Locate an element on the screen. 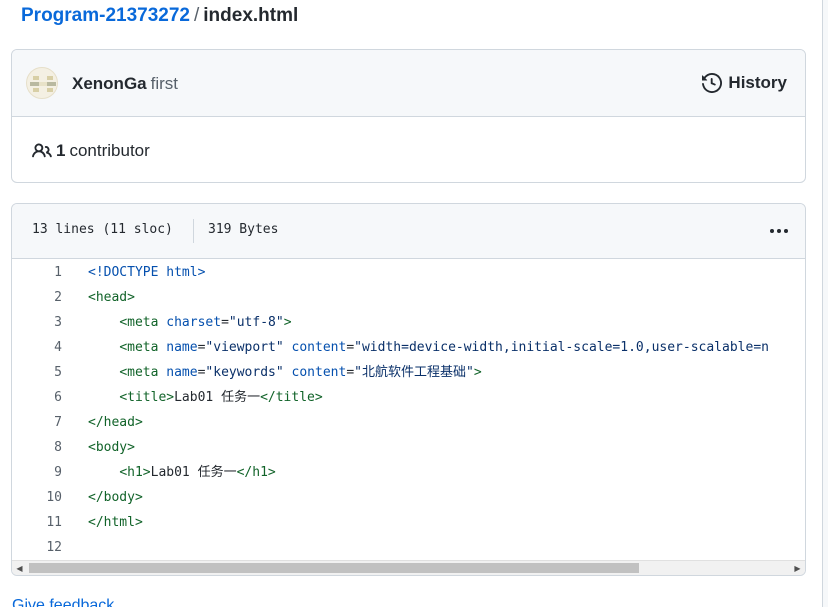  scrollbar-thumb is located at coordinates (334, 568).